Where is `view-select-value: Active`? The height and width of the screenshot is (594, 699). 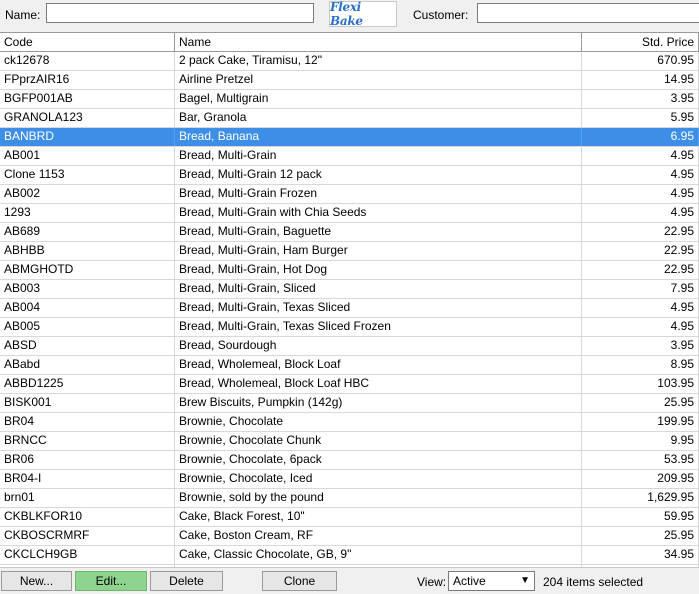 view-select-value: Active is located at coordinates (469, 581).